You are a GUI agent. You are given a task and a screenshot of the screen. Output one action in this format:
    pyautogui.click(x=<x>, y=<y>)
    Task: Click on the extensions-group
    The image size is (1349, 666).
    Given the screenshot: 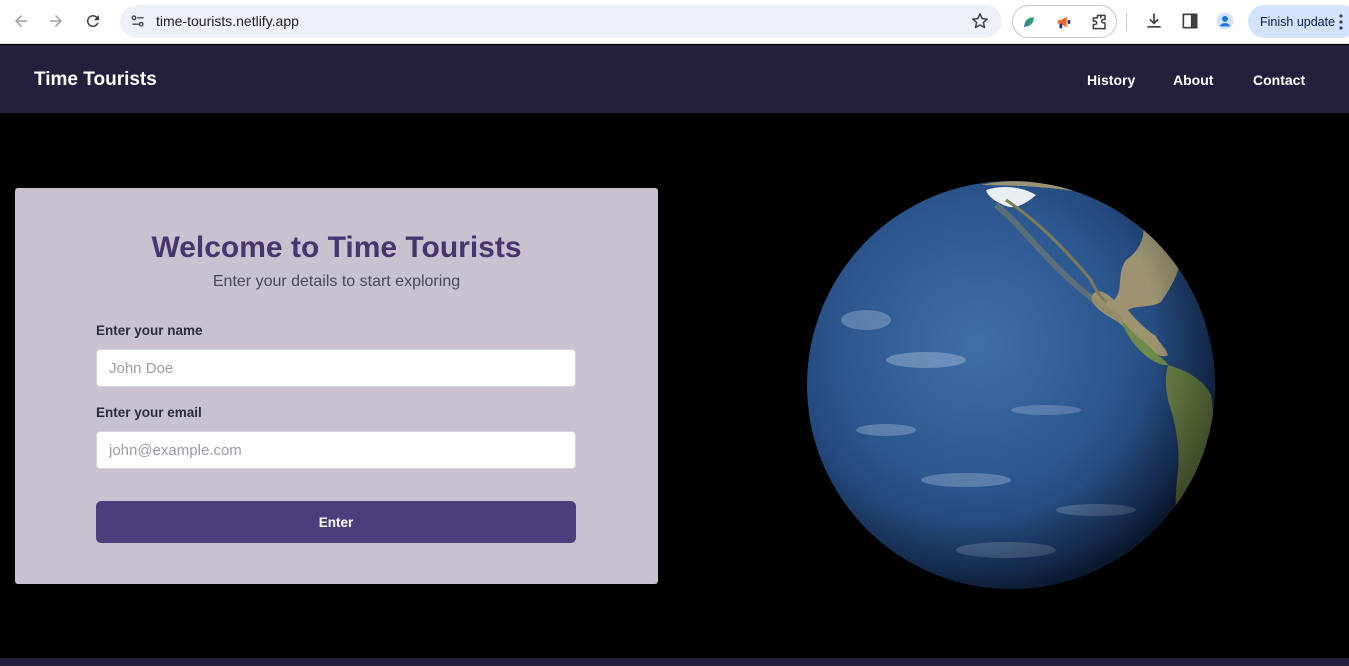 What is the action you would take?
    pyautogui.click(x=1064, y=21)
    